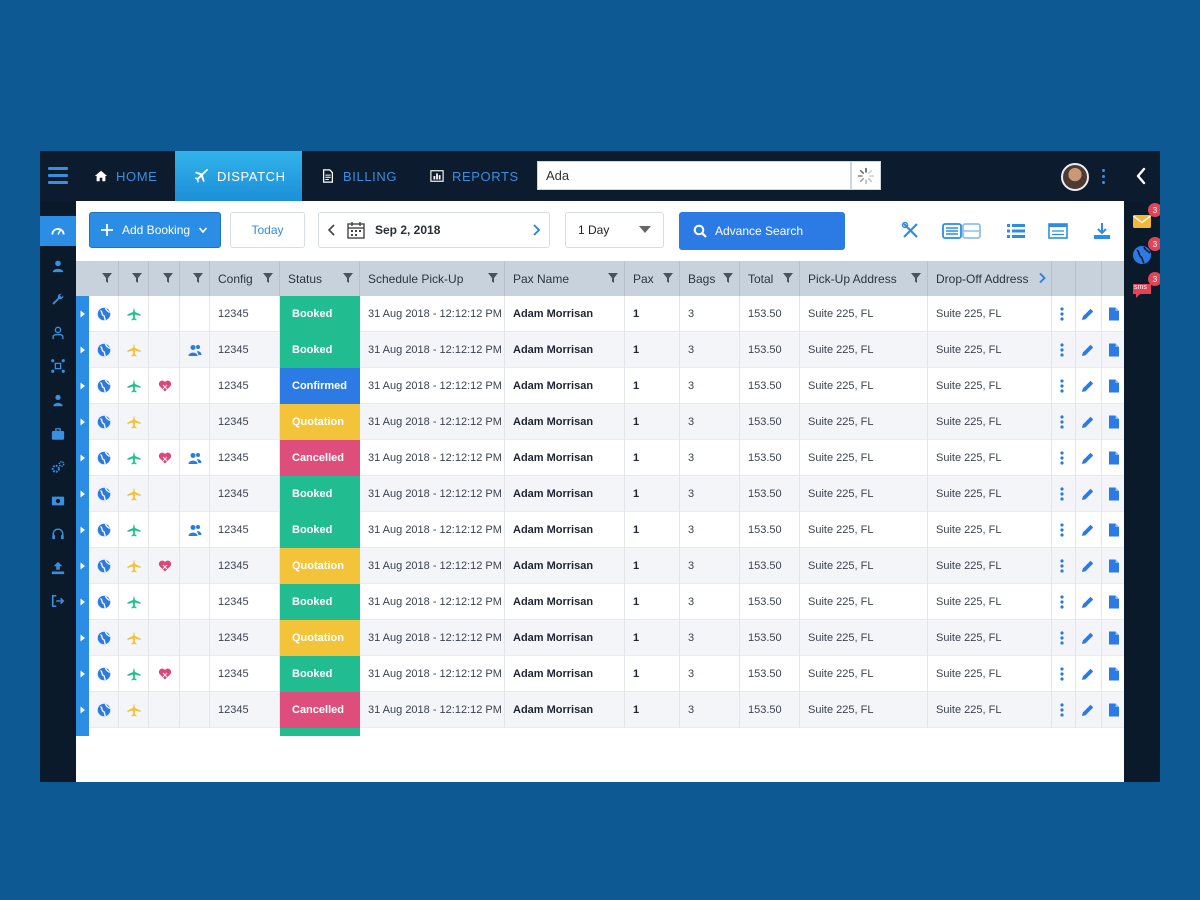 This screenshot has height=900, width=1200. Describe the element at coordinates (58, 534) in the screenshot. I see `sidebar-item-support` at that location.